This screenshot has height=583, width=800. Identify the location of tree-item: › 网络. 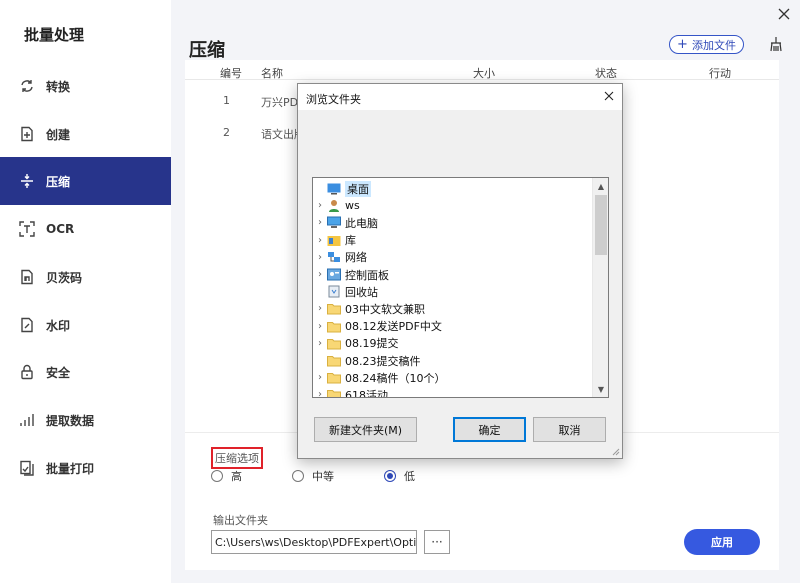
(453, 257).